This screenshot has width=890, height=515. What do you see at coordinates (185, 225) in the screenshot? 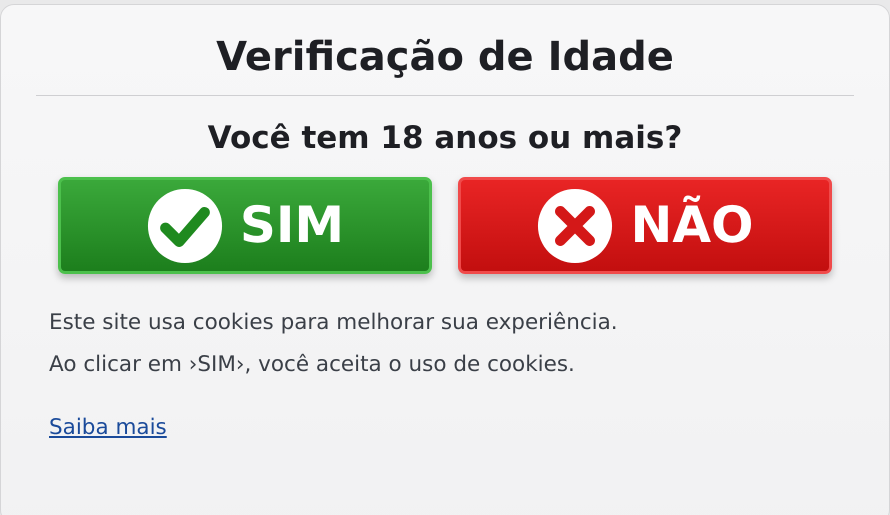
I see `check-icon` at bounding box center [185, 225].